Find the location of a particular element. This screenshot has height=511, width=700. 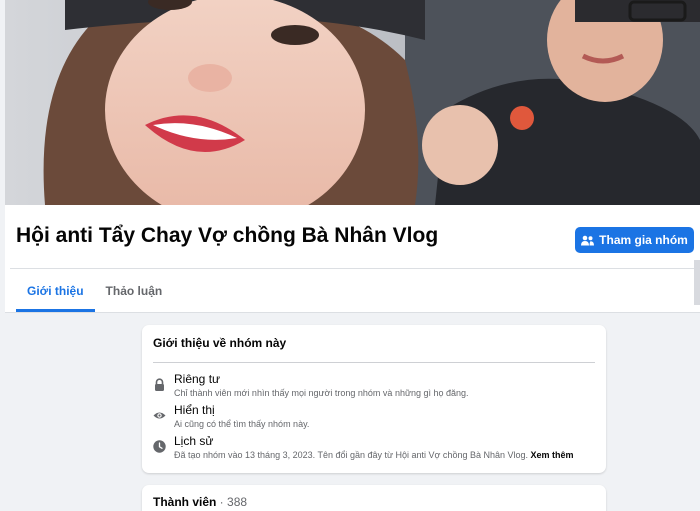

group-tabs: Giới thiệu Thảo luận is located at coordinates (94, 290).